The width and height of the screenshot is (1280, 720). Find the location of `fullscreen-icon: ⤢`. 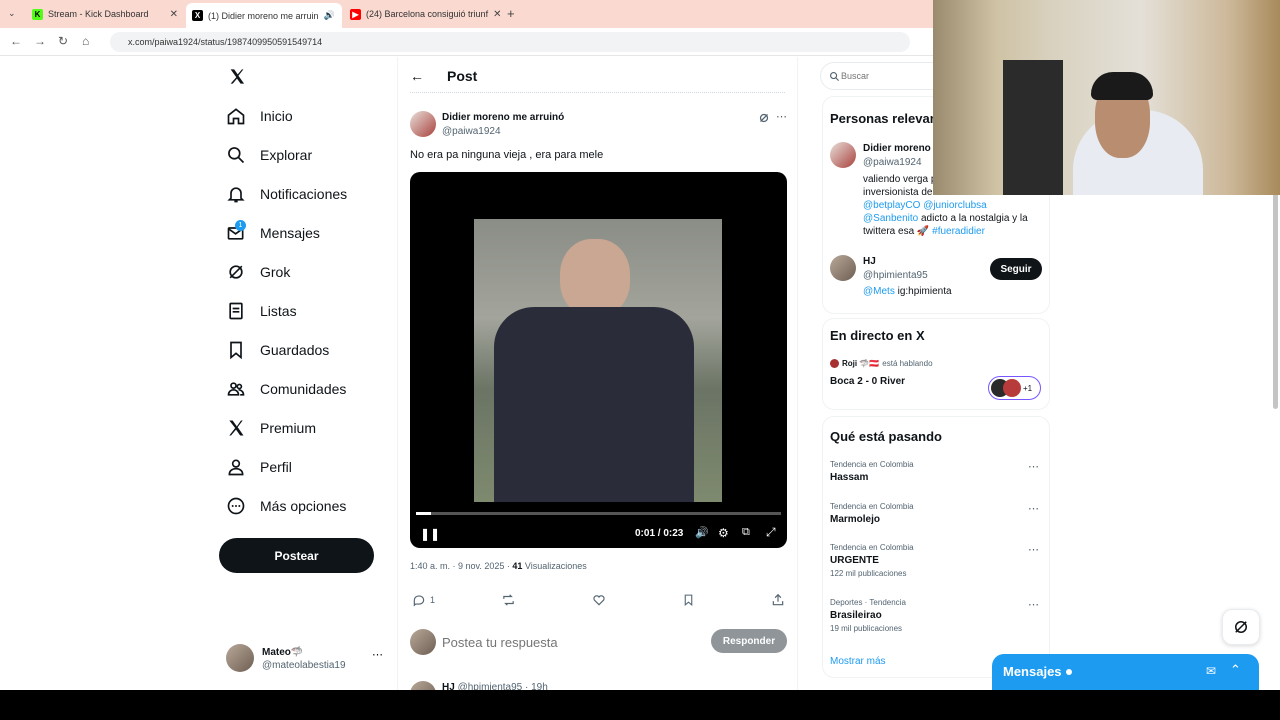

fullscreen-icon: ⤢ is located at coordinates (771, 532).